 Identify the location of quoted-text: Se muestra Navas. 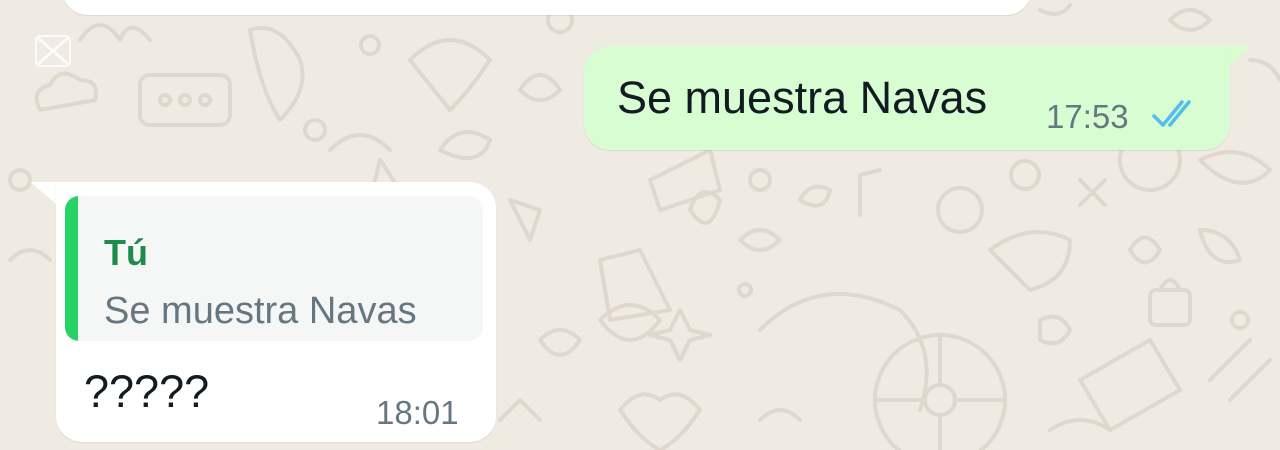
(260, 311).